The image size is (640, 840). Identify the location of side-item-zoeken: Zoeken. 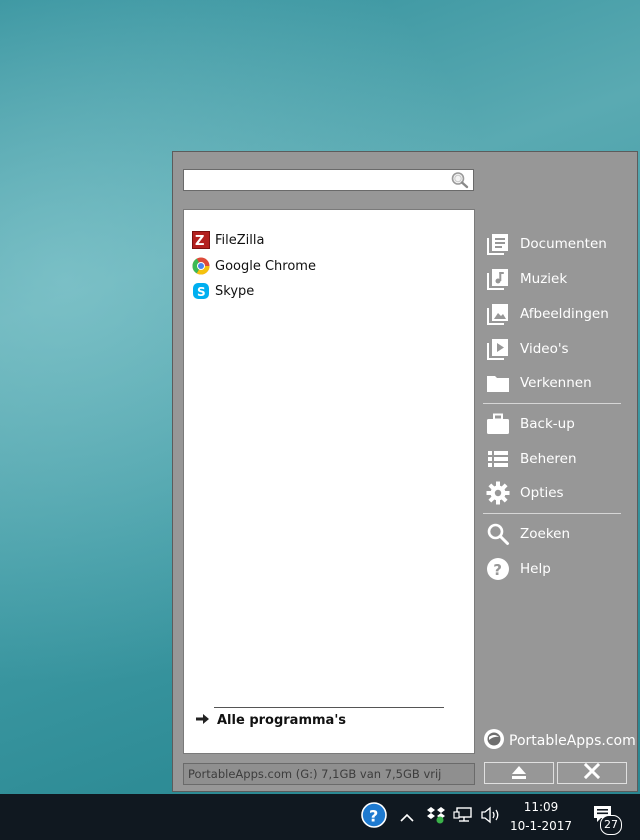
(528, 534).